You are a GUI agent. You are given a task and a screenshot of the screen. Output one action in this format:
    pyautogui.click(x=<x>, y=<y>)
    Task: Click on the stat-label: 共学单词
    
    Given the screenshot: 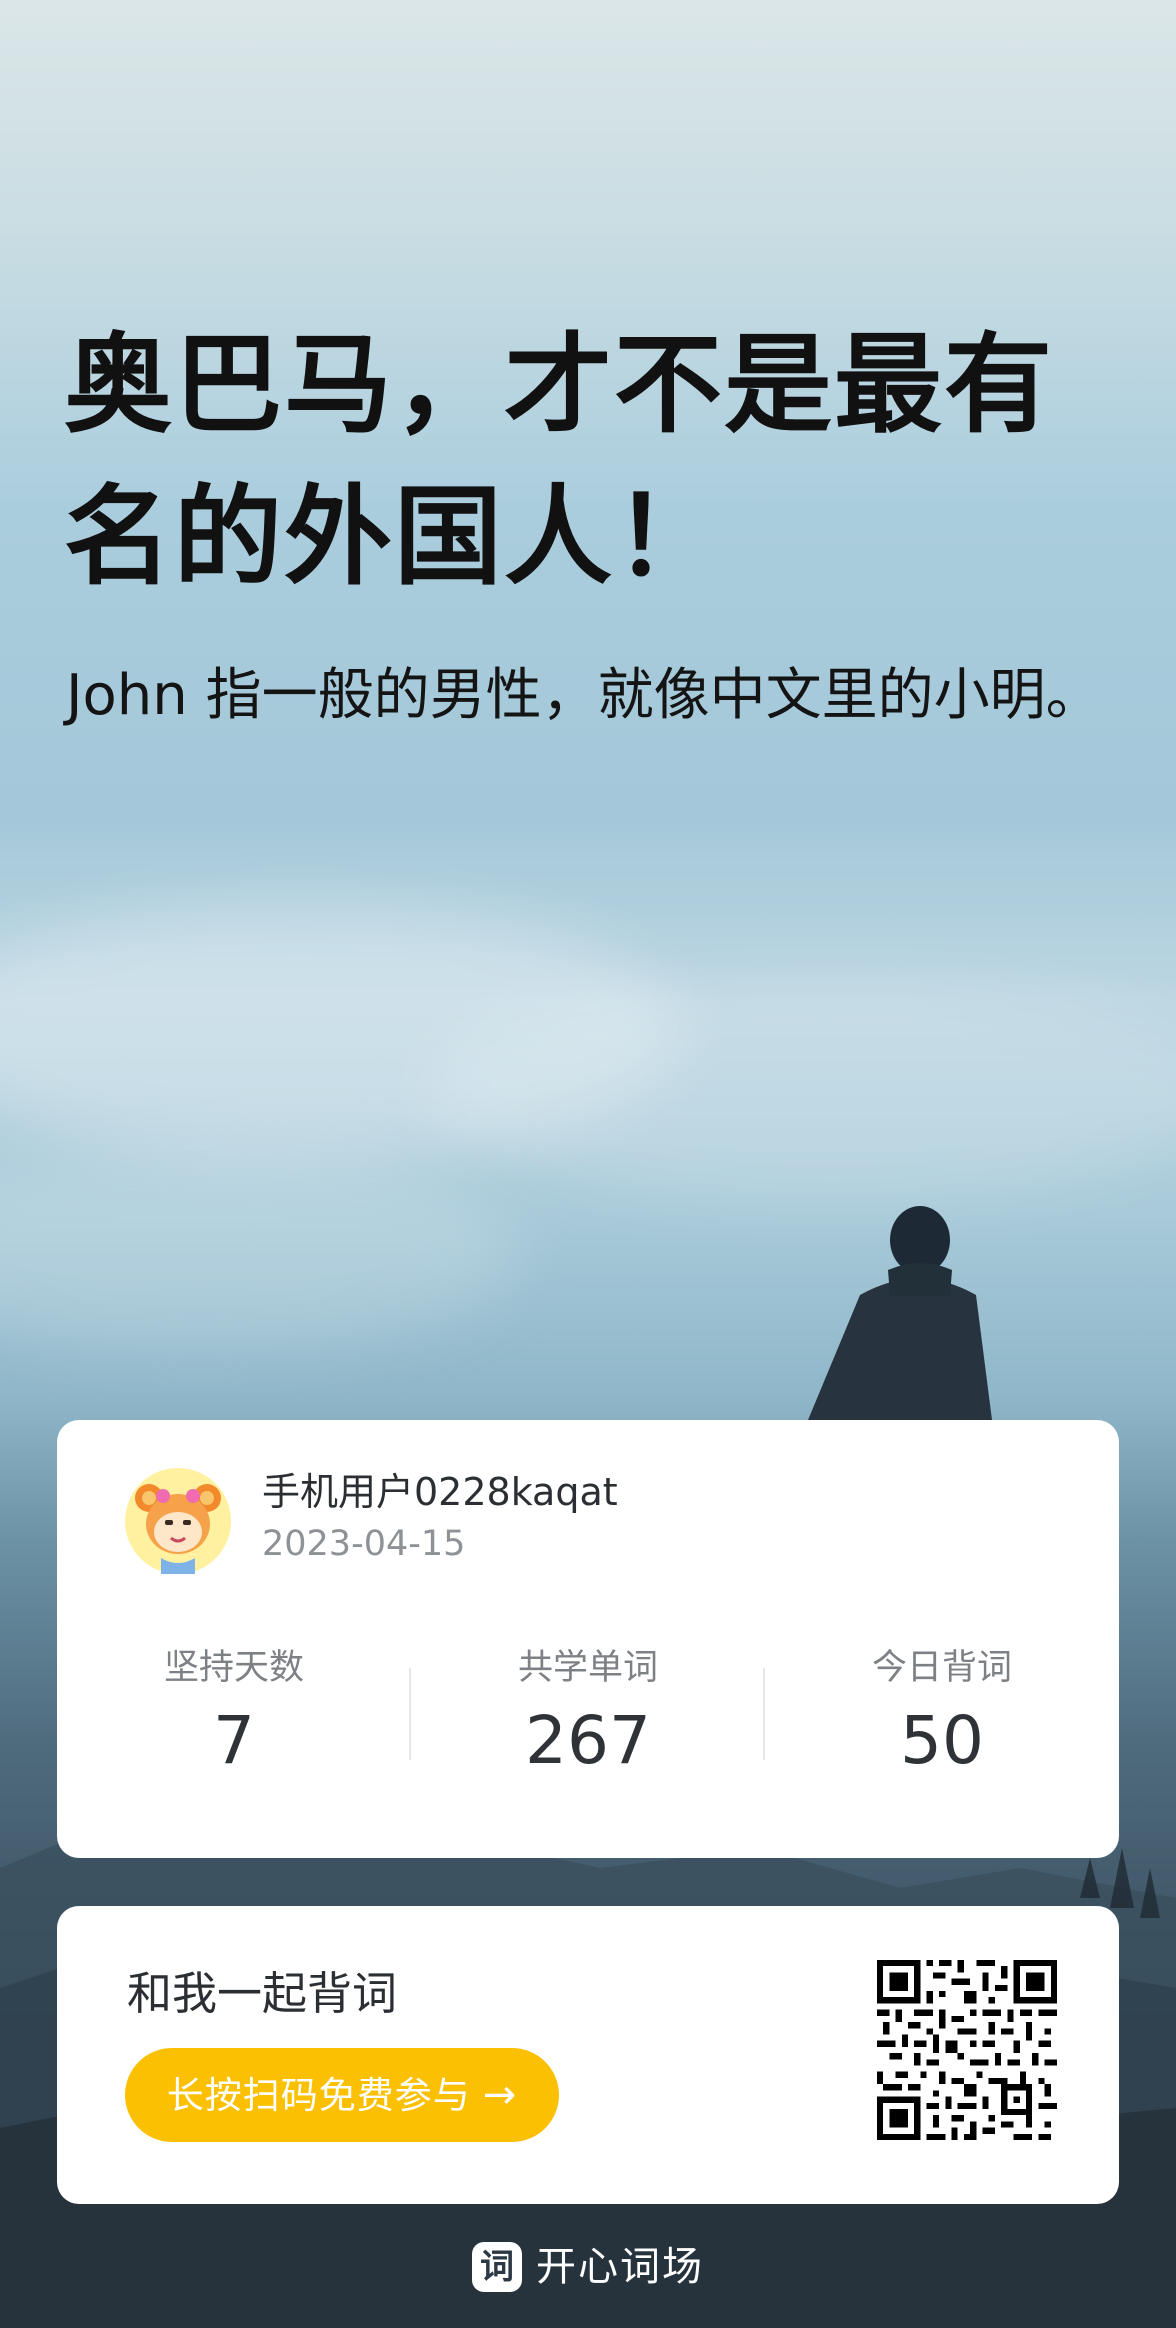 What is the action you would take?
    pyautogui.click(x=587, y=1668)
    